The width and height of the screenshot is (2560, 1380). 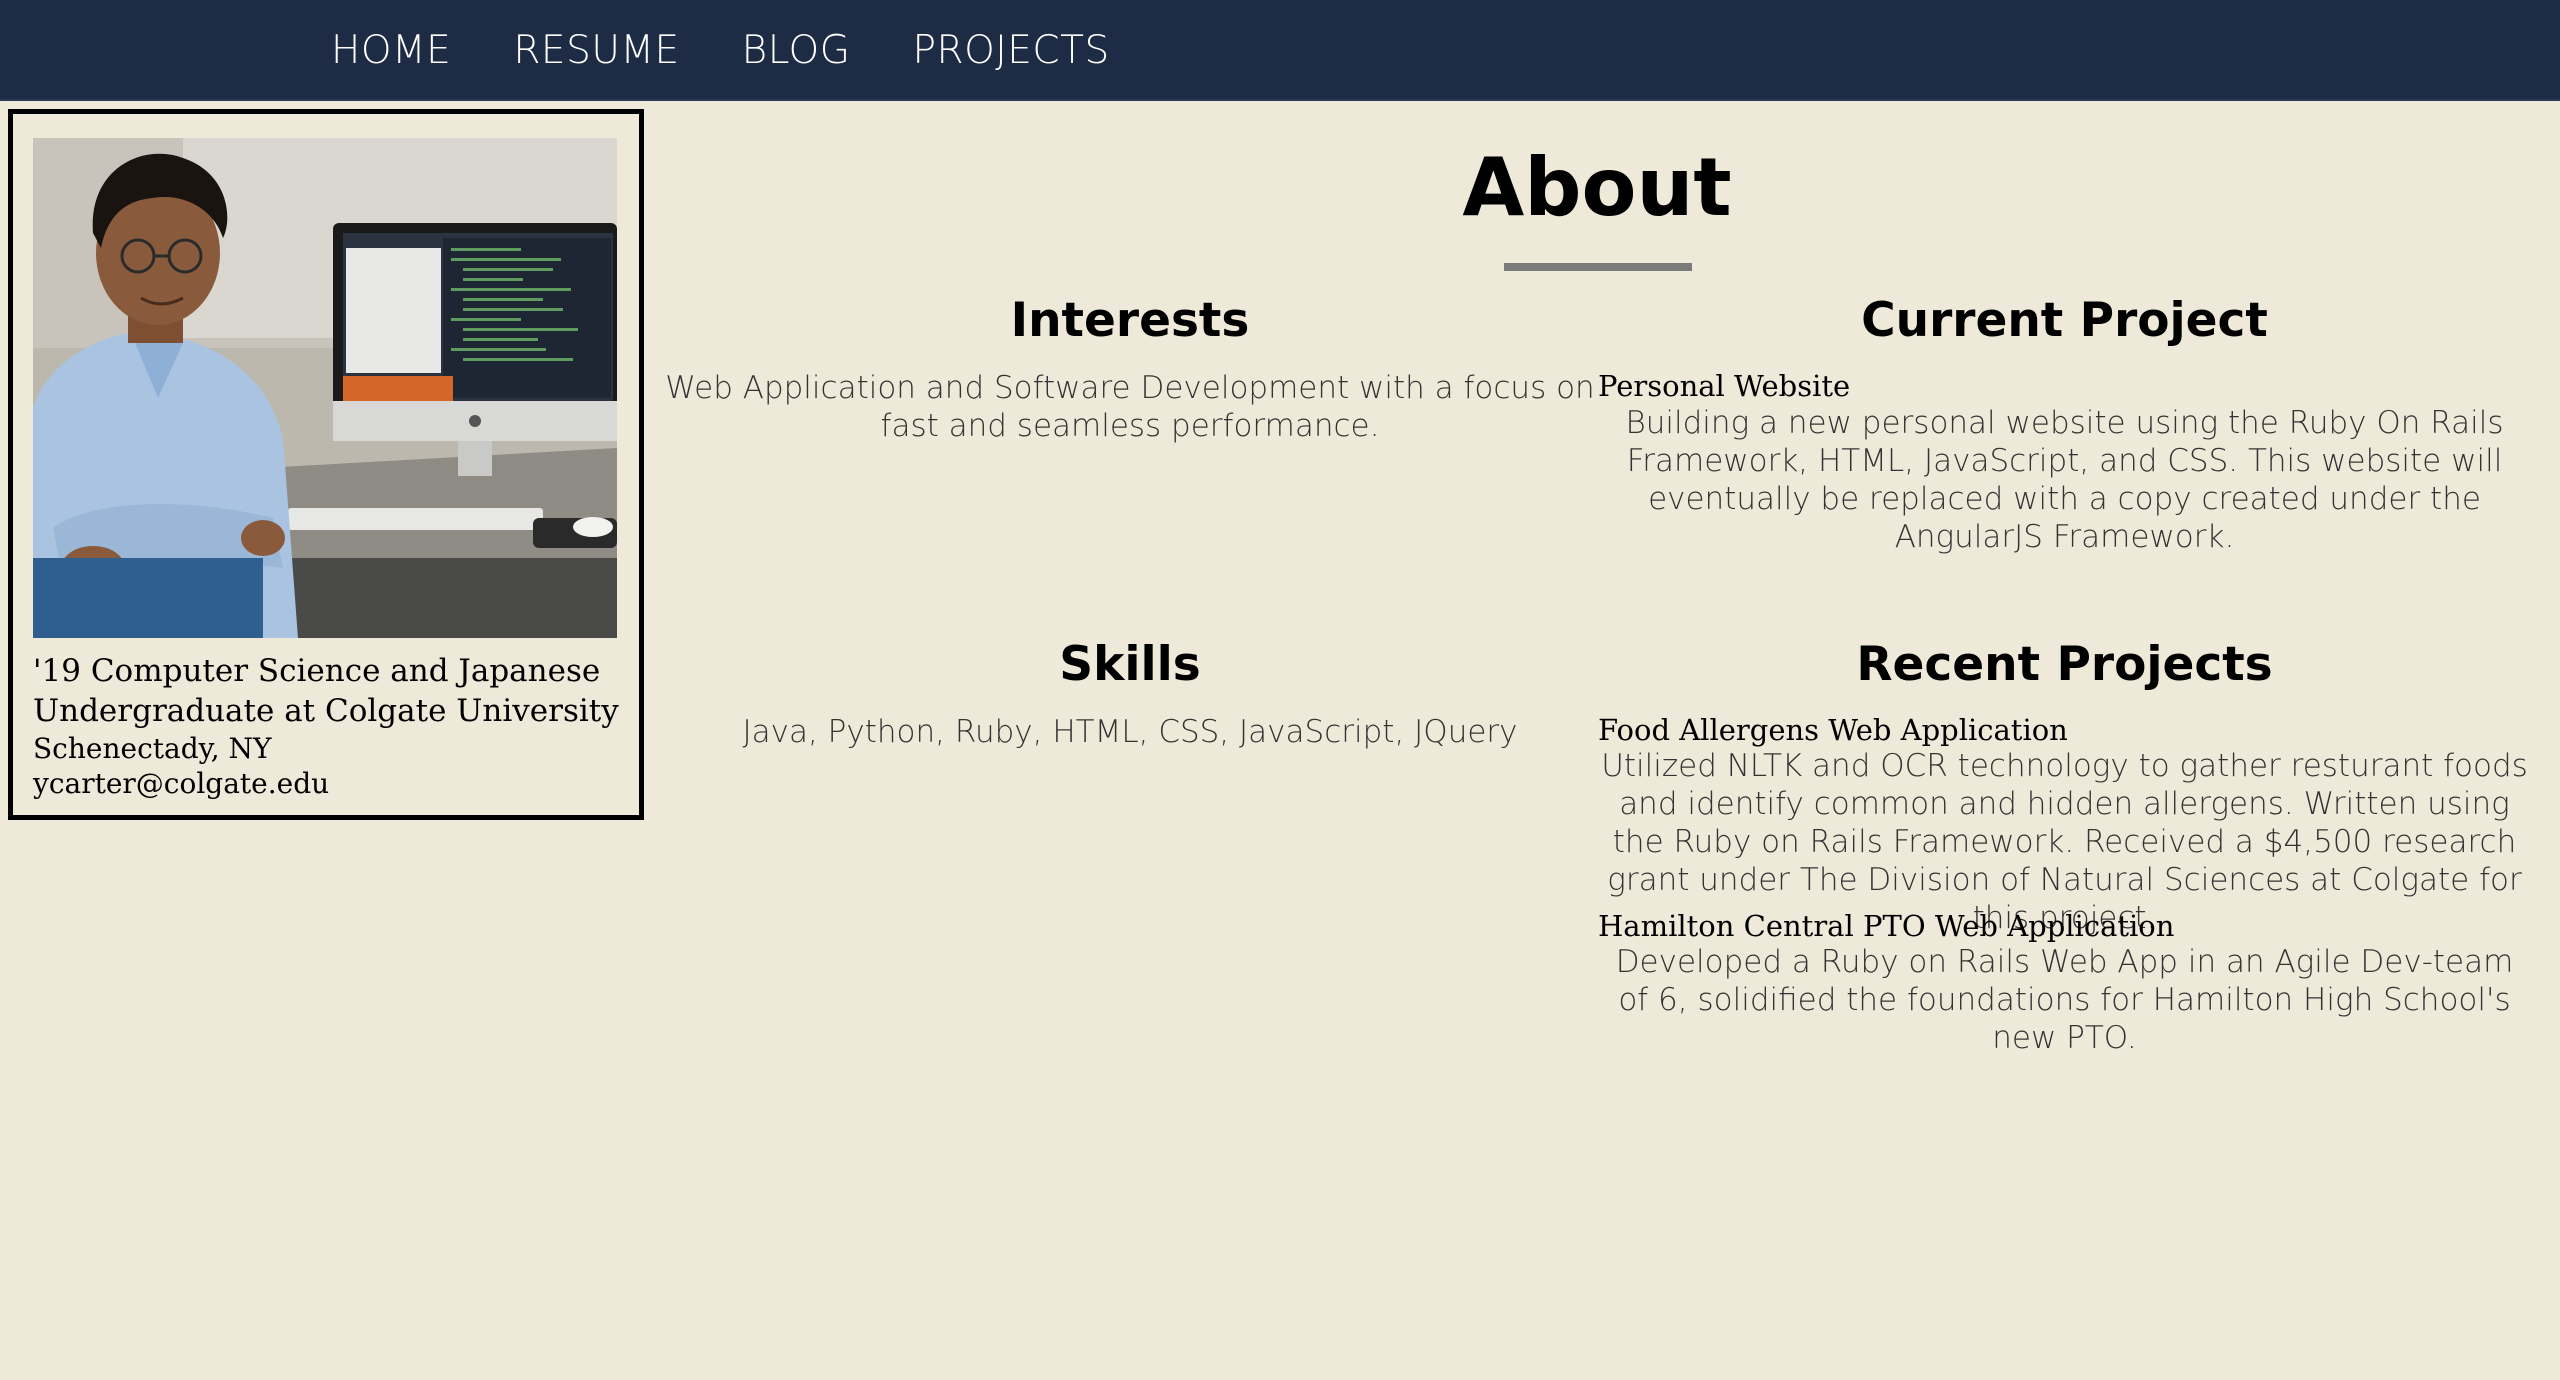 What do you see at coordinates (2064, 664) in the screenshot?
I see `recent-projects-heading: Recent Projects` at bounding box center [2064, 664].